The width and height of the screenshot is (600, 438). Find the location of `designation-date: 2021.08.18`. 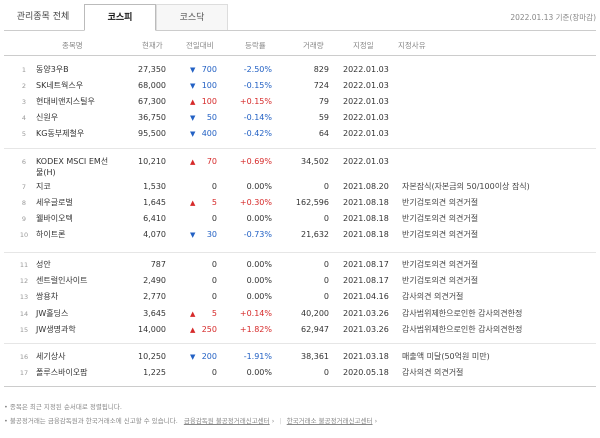

designation-date: 2021.08.18 is located at coordinates (366, 218).